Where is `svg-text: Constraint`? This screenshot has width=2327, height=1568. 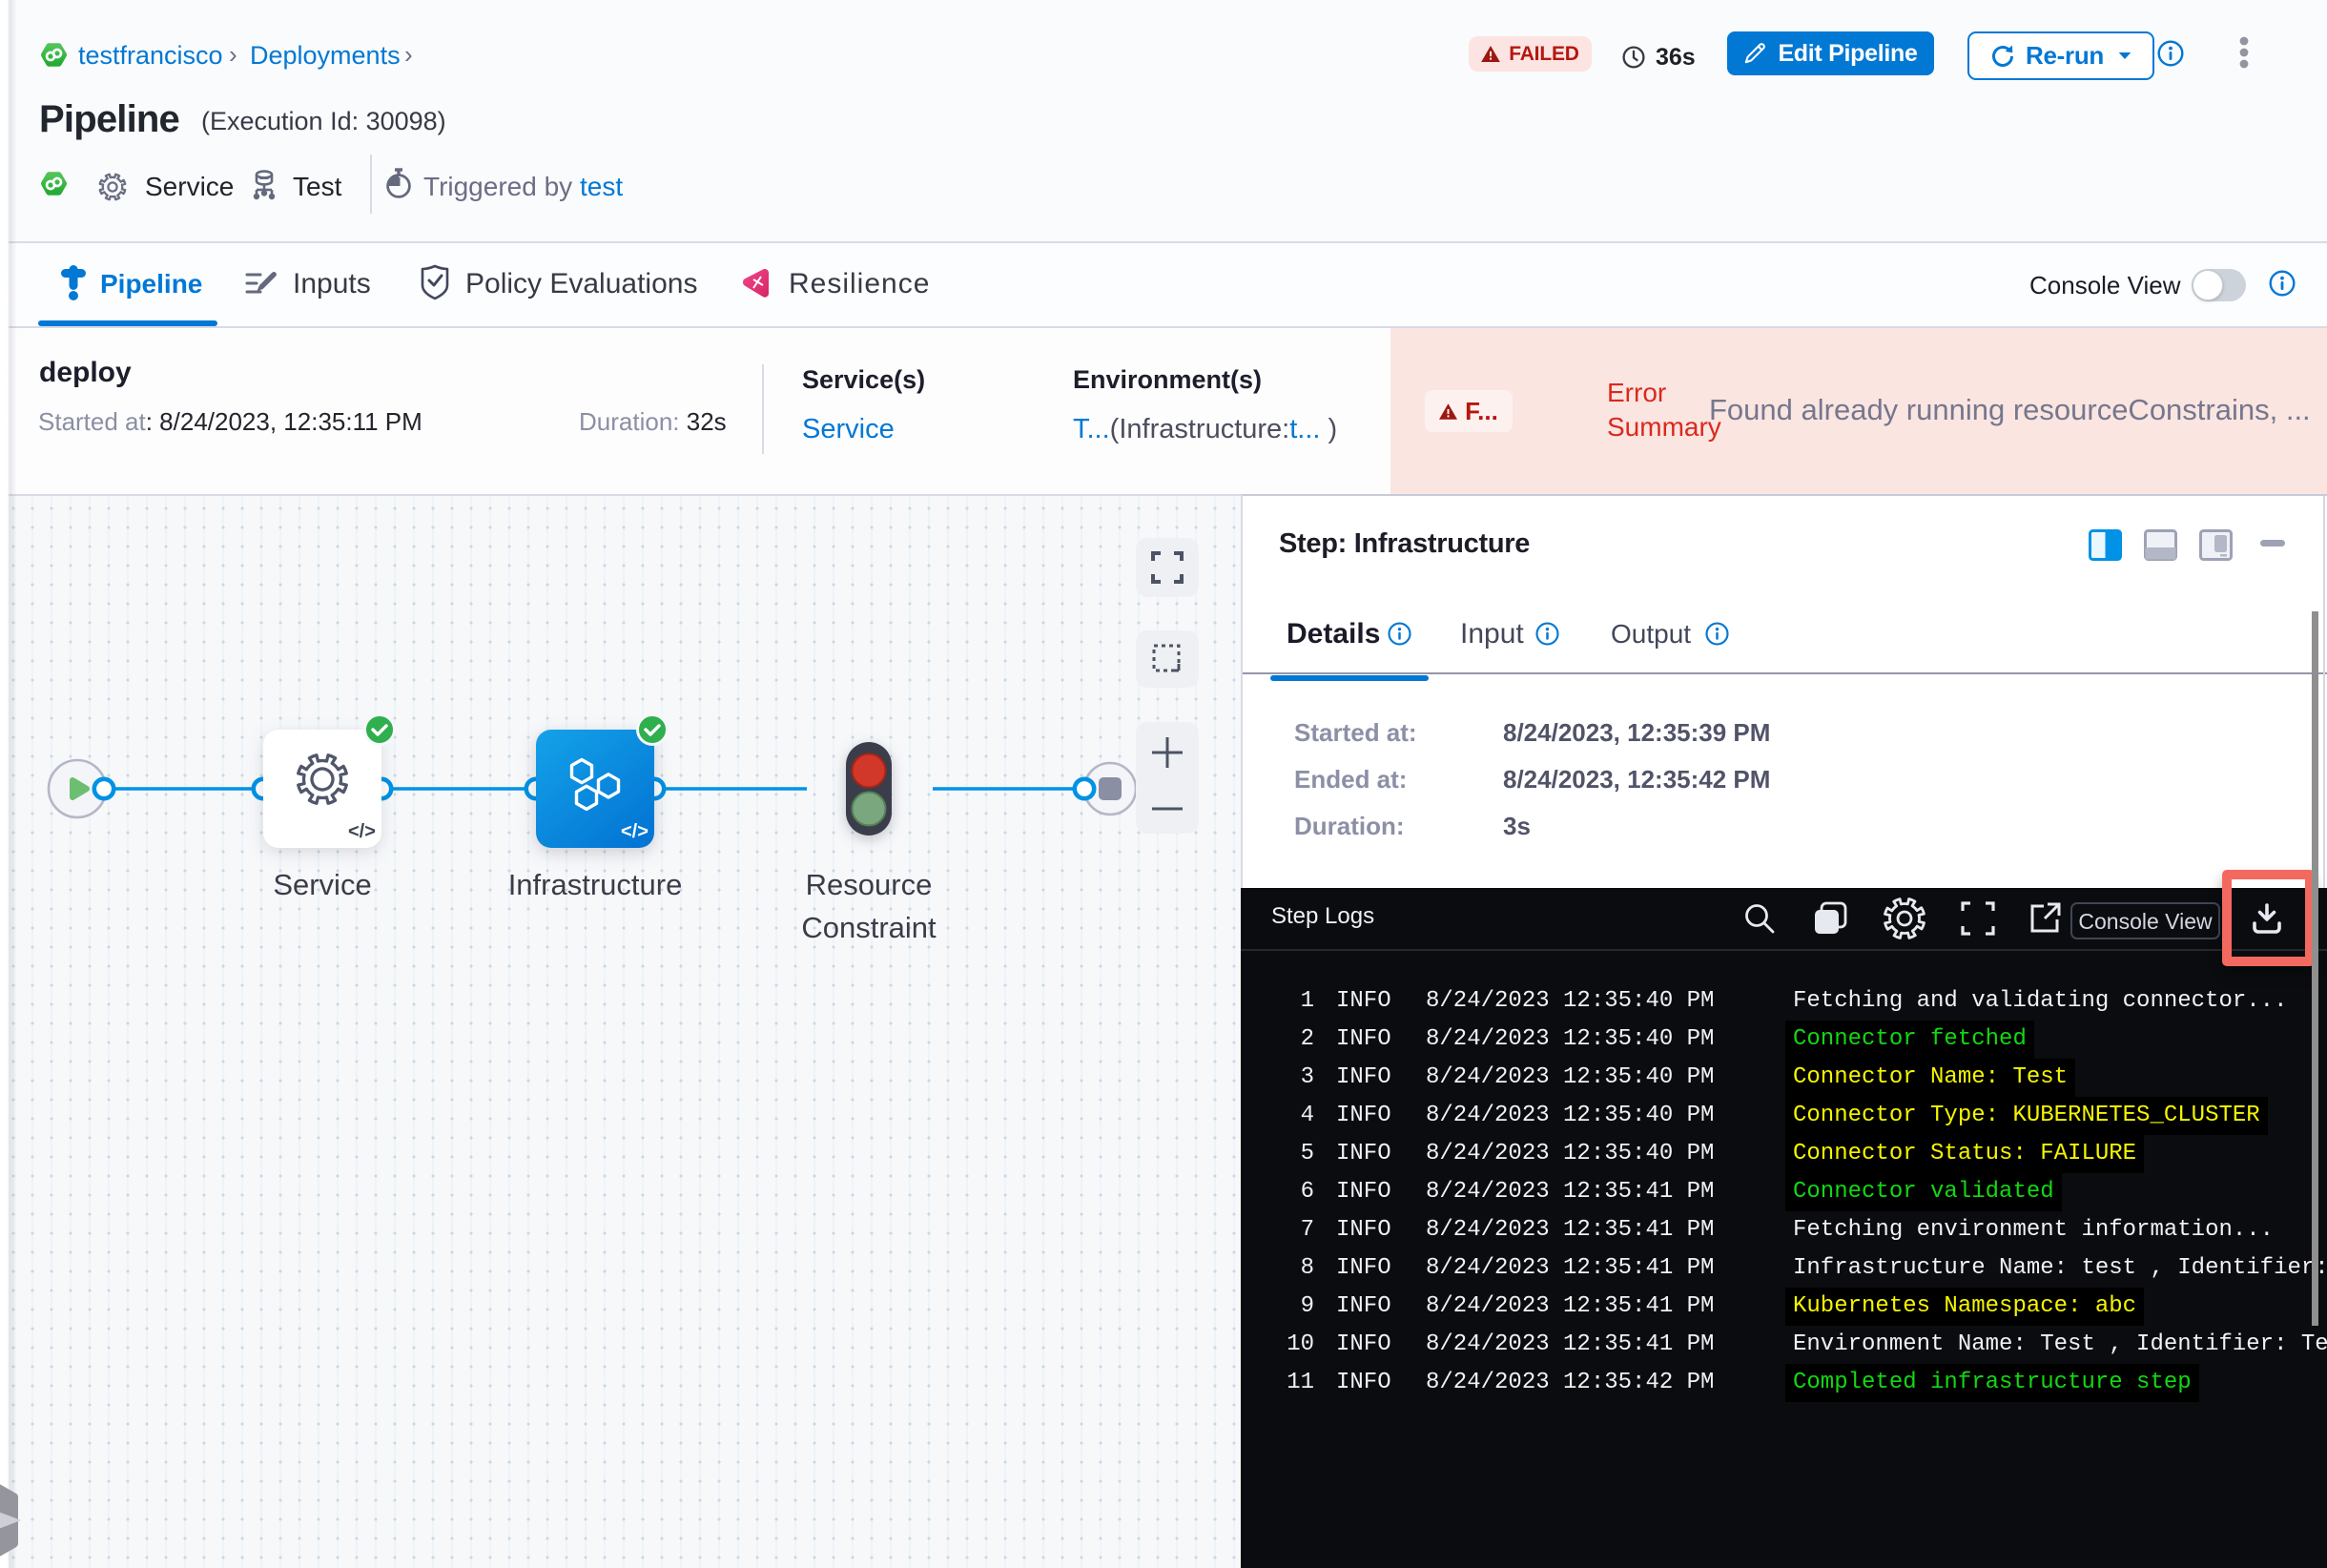 svg-text: Constraint is located at coordinates (869, 927).